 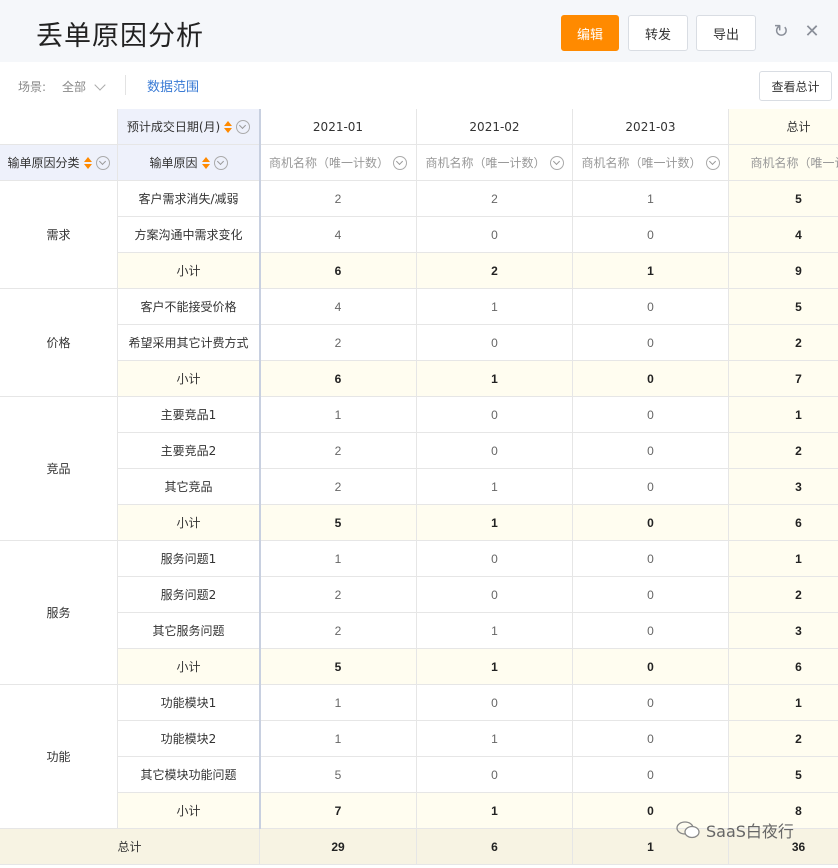 I want to click on reason-cell: 功能模块2, so click(x=189, y=739).